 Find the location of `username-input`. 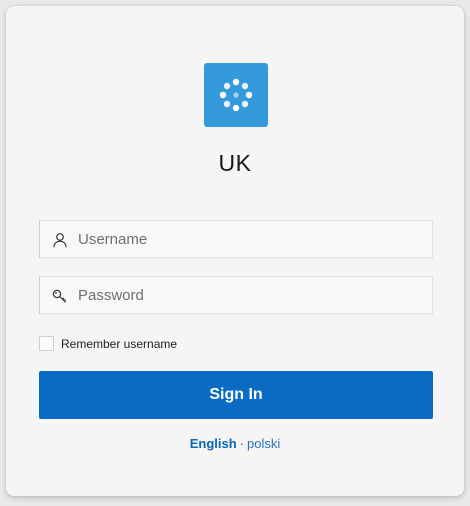

username-input is located at coordinates (248, 239).